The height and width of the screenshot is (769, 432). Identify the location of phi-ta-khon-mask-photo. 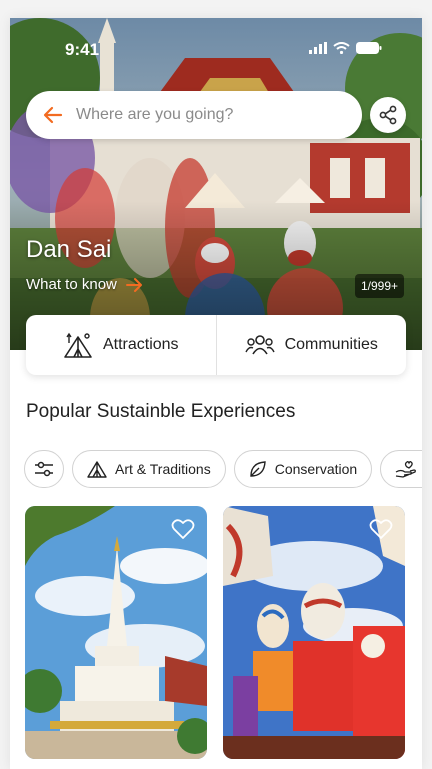
(314, 632).